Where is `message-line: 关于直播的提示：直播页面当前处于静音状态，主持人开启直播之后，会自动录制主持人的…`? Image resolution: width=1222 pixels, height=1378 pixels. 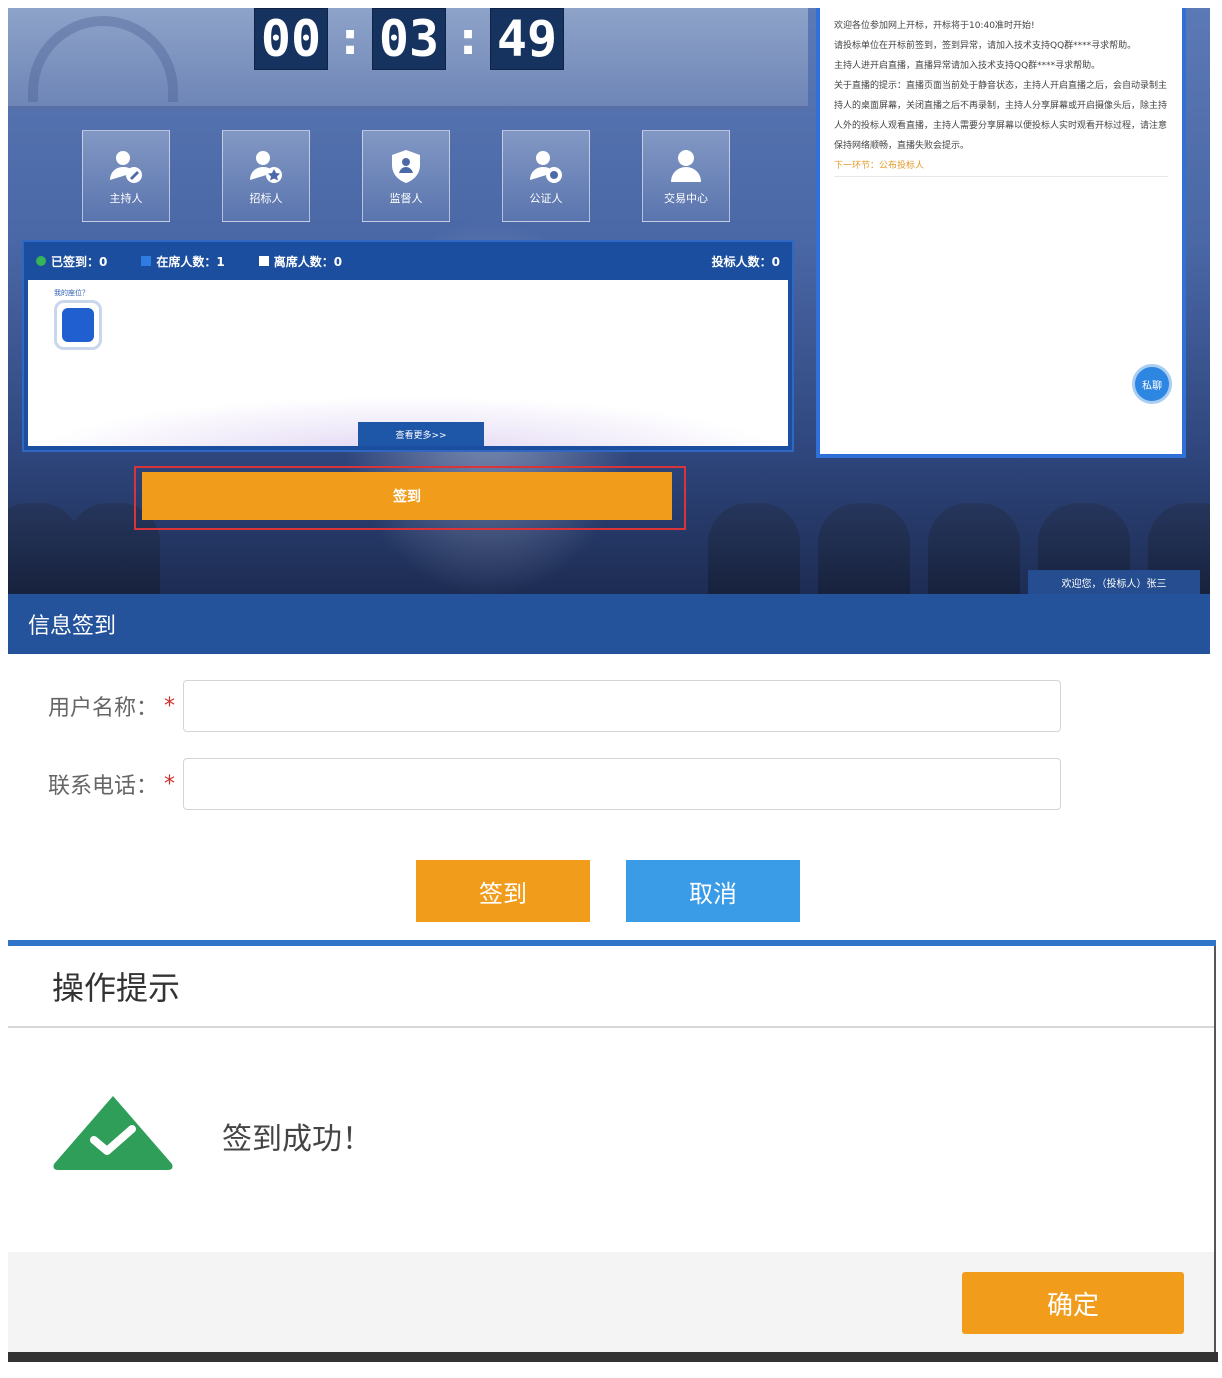 message-line: 关于直播的提示：直播页面当前处于静音状态，主持人开启直播之后，会自动录制主持人的… is located at coordinates (1001, 116).